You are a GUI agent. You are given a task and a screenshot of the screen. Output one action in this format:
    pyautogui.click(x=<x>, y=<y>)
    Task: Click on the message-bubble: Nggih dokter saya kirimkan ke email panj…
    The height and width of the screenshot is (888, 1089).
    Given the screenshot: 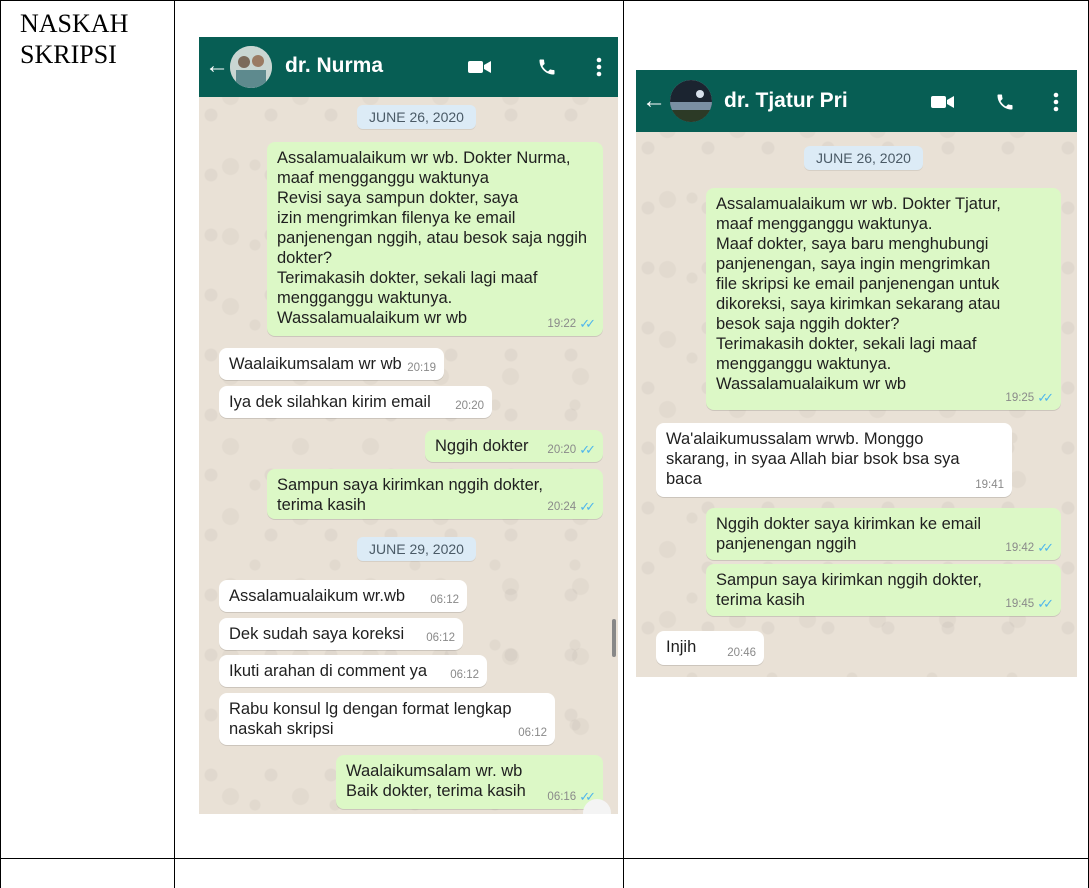 What is the action you would take?
    pyautogui.click(x=883, y=534)
    